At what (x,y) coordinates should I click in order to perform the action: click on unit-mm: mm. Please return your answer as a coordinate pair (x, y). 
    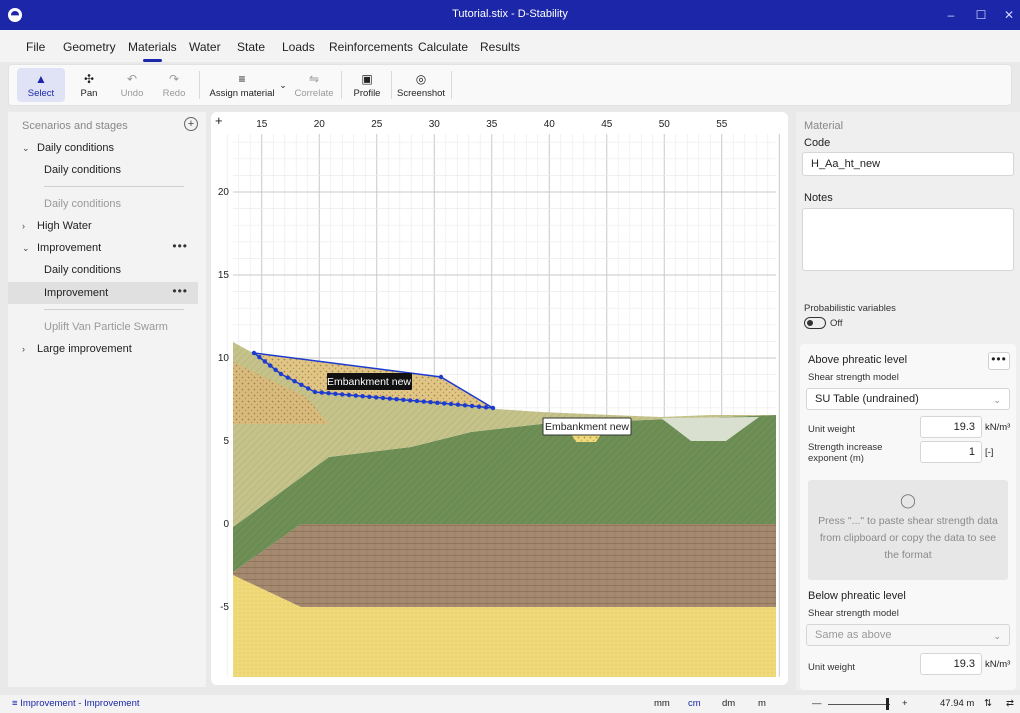
    Looking at the image, I should click on (662, 703).